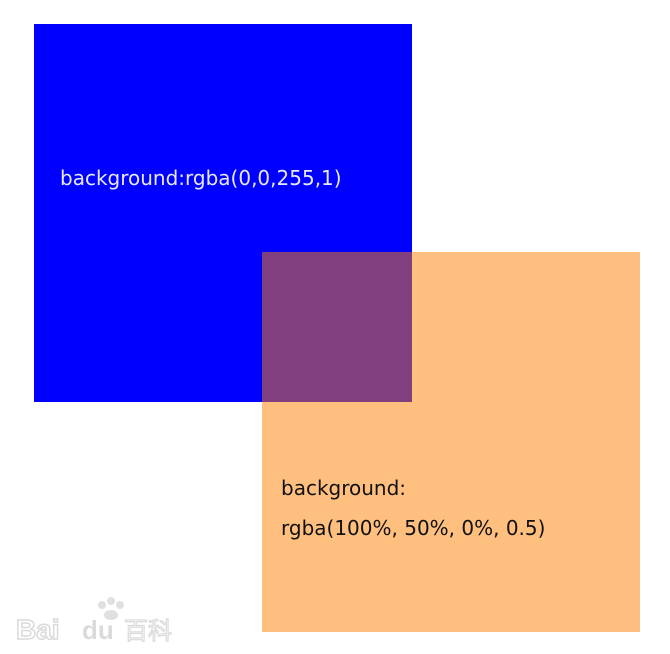 This screenshot has height=654, width=670. What do you see at coordinates (201, 178) in the screenshot?
I see `blue-square-label: background:rgba(0,0,255,1)` at bounding box center [201, 178].